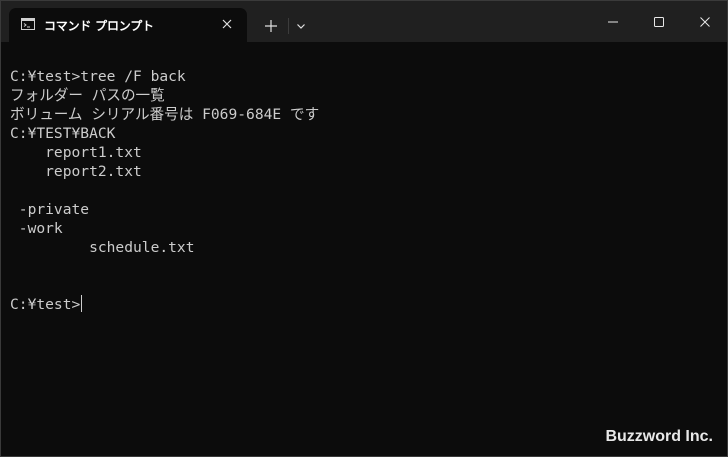 This screenshot has width=728, height=457. What do you see at coordinates (165, 114) in the screenshot?
I see `console-line: ボリューム シリアル番号は F069-684E です` at bounding box center [165, 114].